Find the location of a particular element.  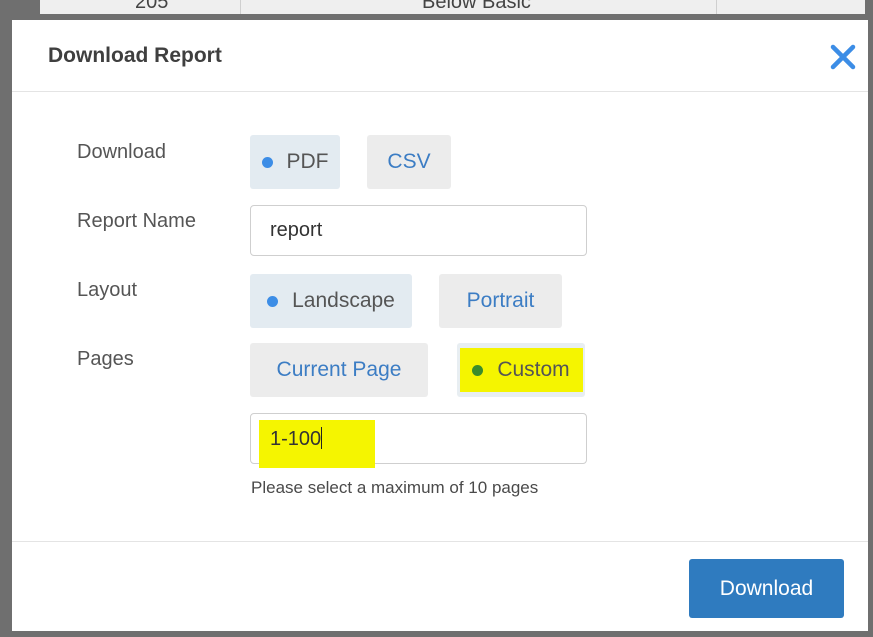

pages-option-current-page: Current Page is located at coordinates (339, 370).